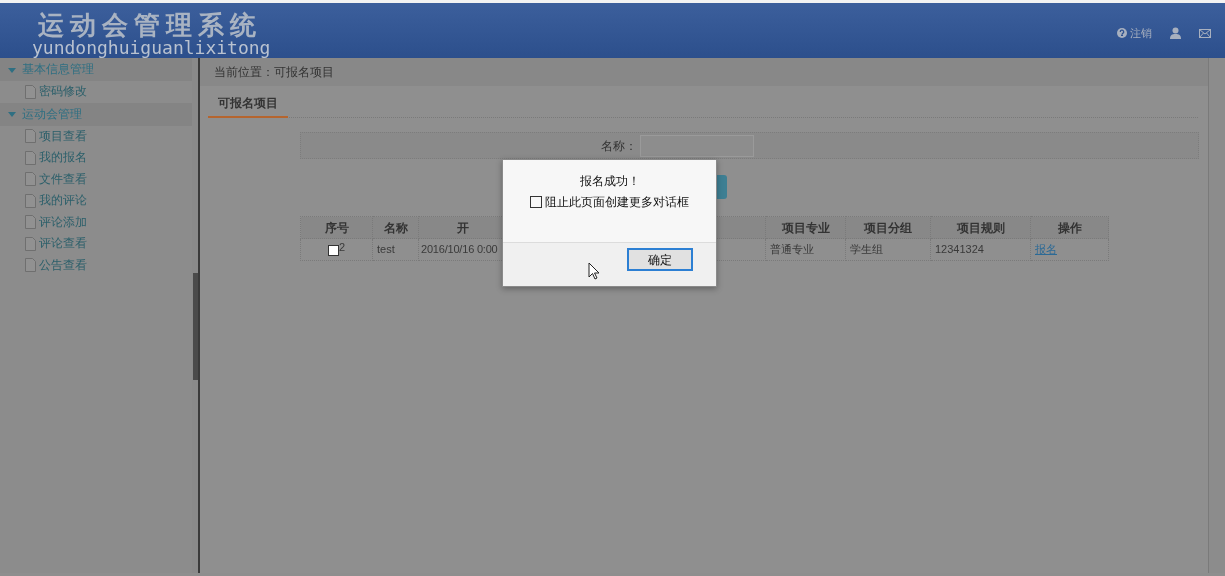 Image resolution: width=1225 pixels, height=576 pixels. What do you see at coordinates (386, 249) in the screenshot?
I see `table-cell: test` at bounding box center [386, 249].